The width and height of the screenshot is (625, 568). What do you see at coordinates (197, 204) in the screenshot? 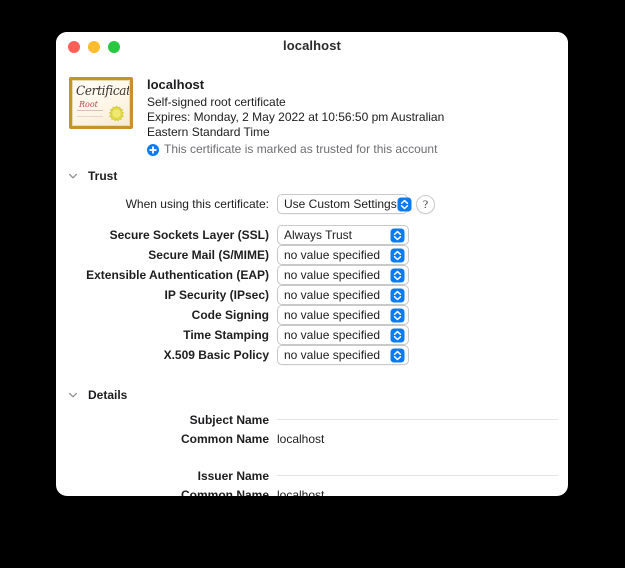
I see `when-using-certificate-label: When using this certificate:` at bounding box center [197, 204].